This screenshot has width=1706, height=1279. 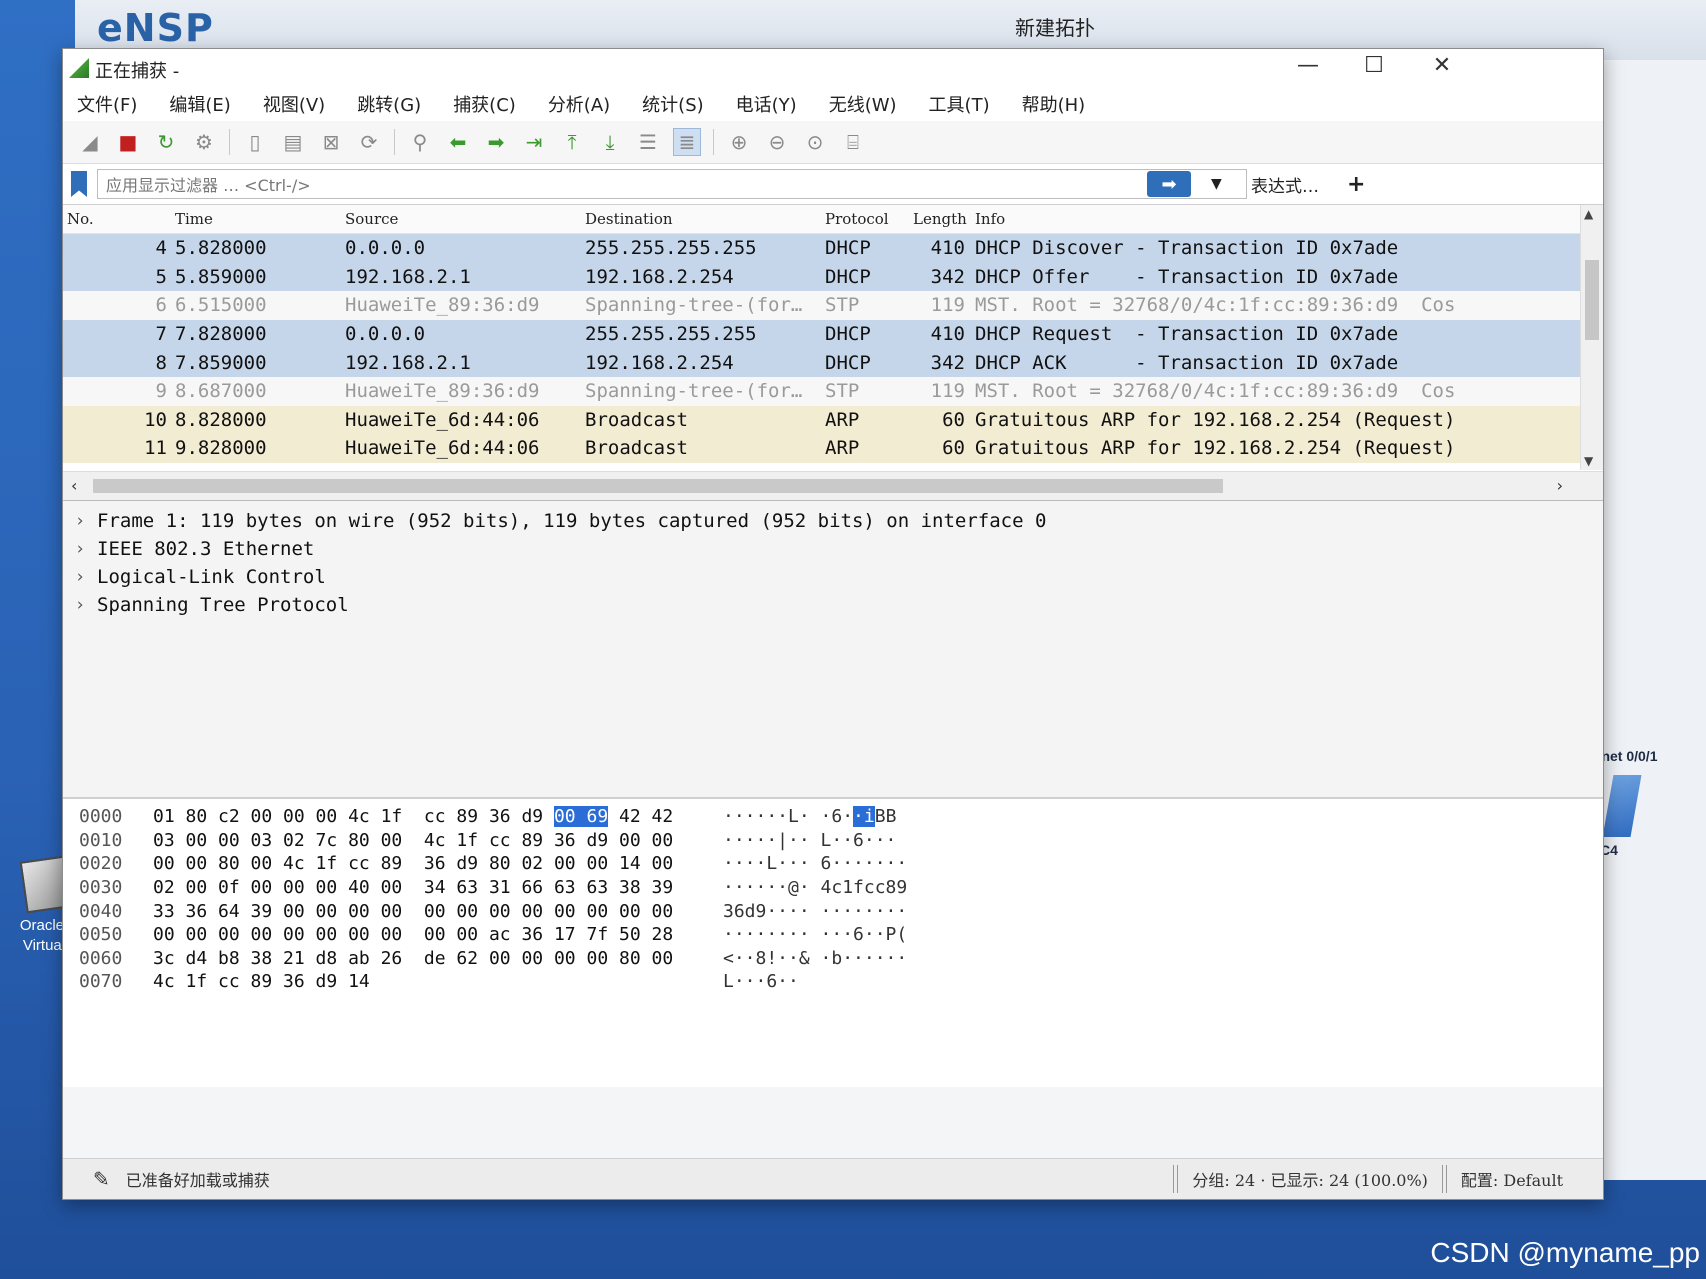 I want to click on menu-tools: 工具(T), so click(x=959, y=104).